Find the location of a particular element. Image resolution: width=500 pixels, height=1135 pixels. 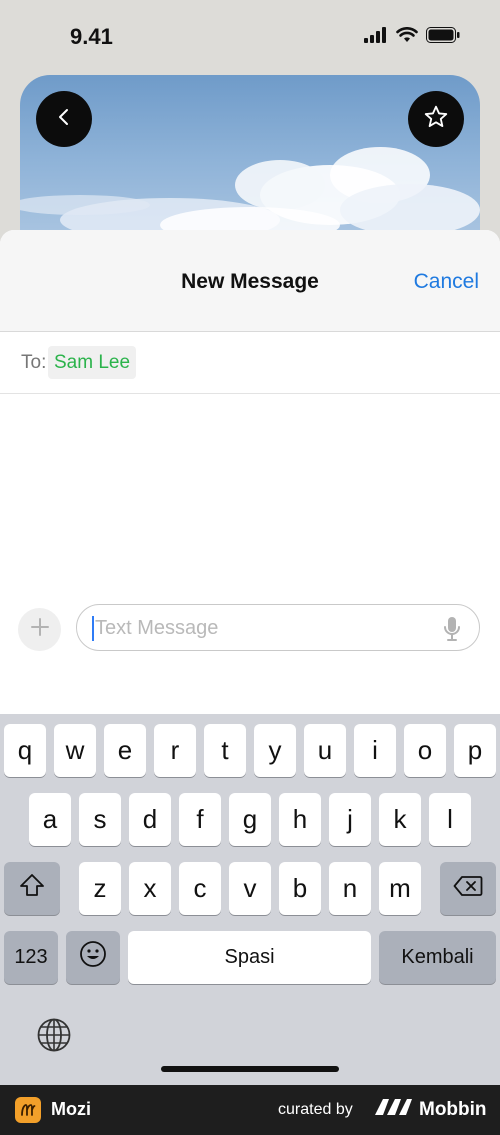

home-indicator is located at coordinates (250, 1069).